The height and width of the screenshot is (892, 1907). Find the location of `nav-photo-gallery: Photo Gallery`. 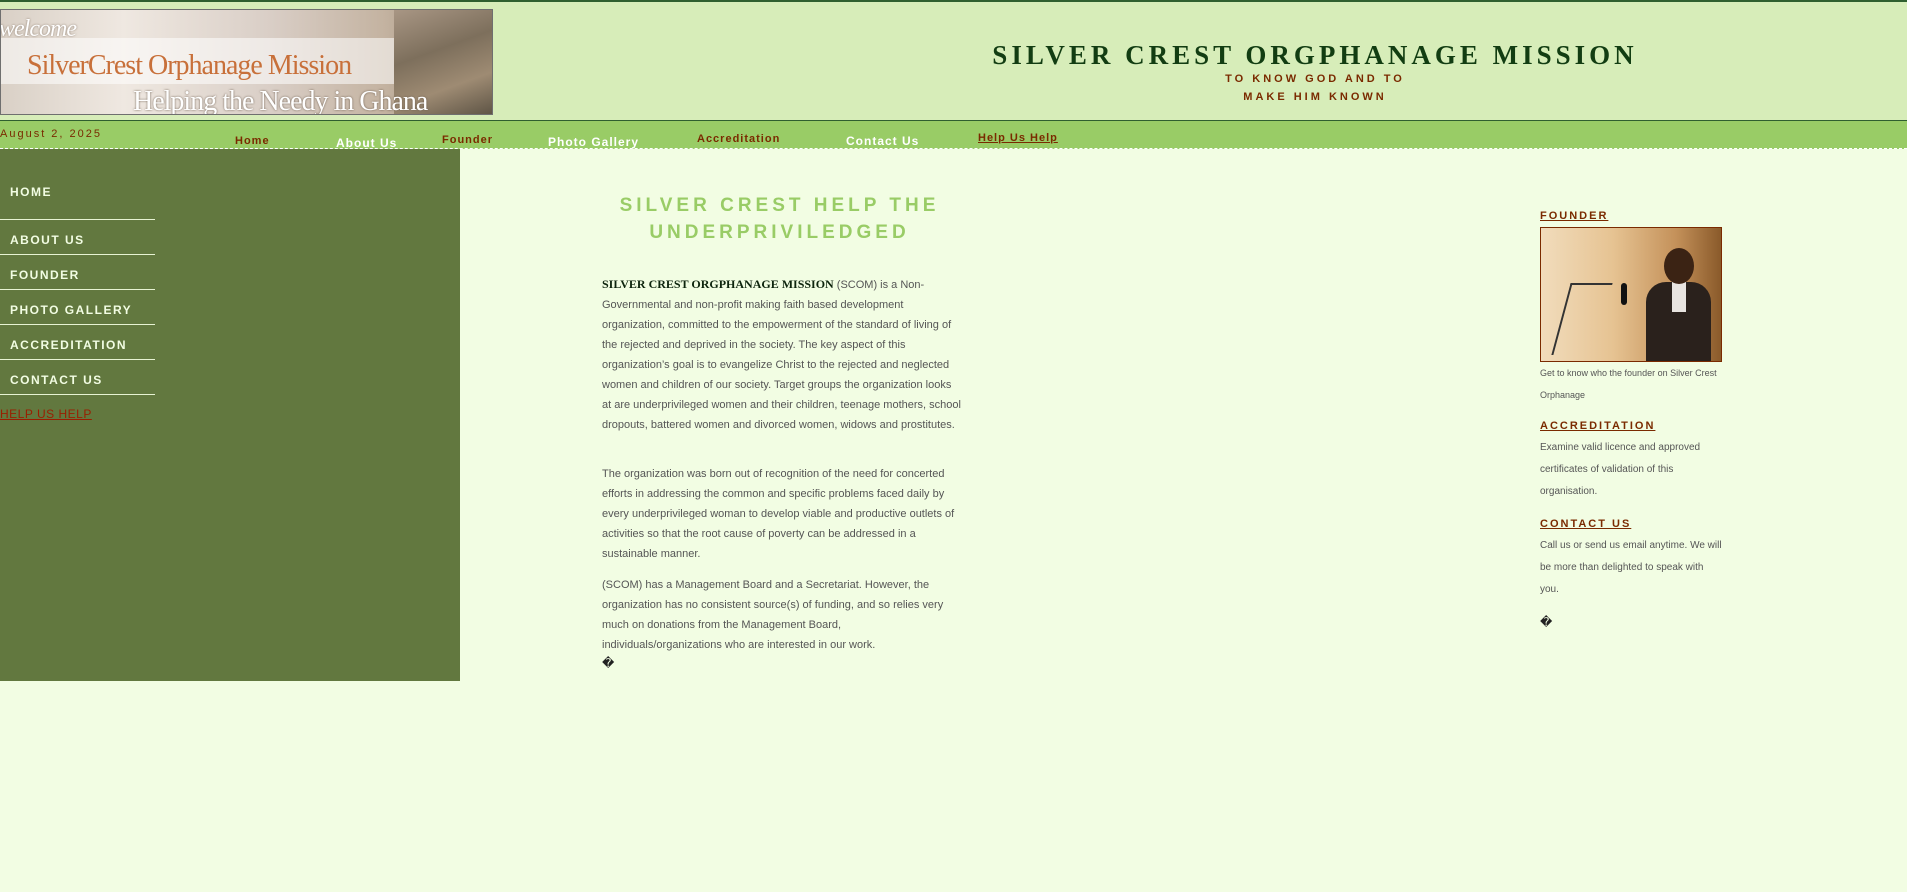

nav-photo-gallery: Photo Gallery is located at coordinates (593, 142).